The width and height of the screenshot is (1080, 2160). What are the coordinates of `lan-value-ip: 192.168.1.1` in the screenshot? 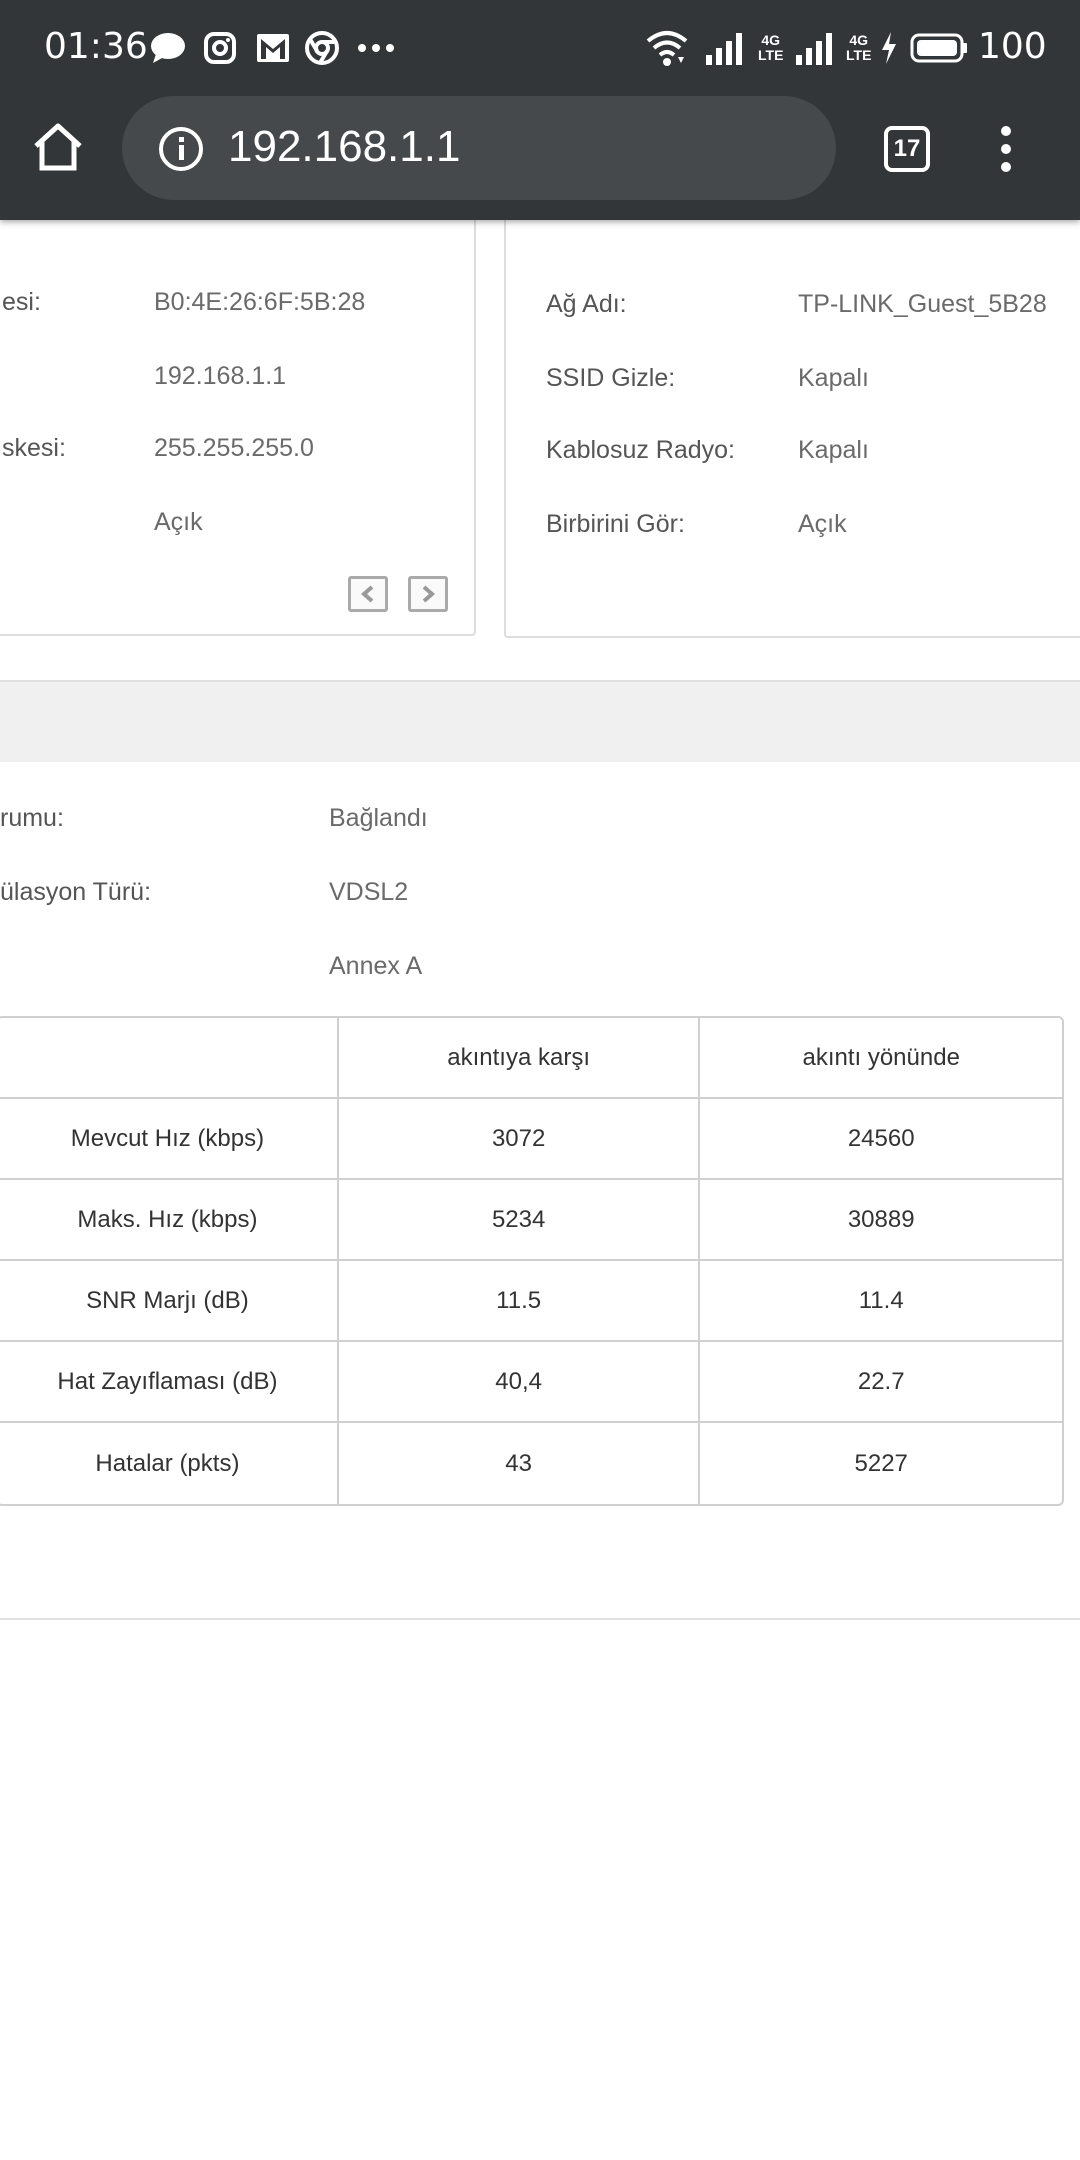 It's located at (220, 376).